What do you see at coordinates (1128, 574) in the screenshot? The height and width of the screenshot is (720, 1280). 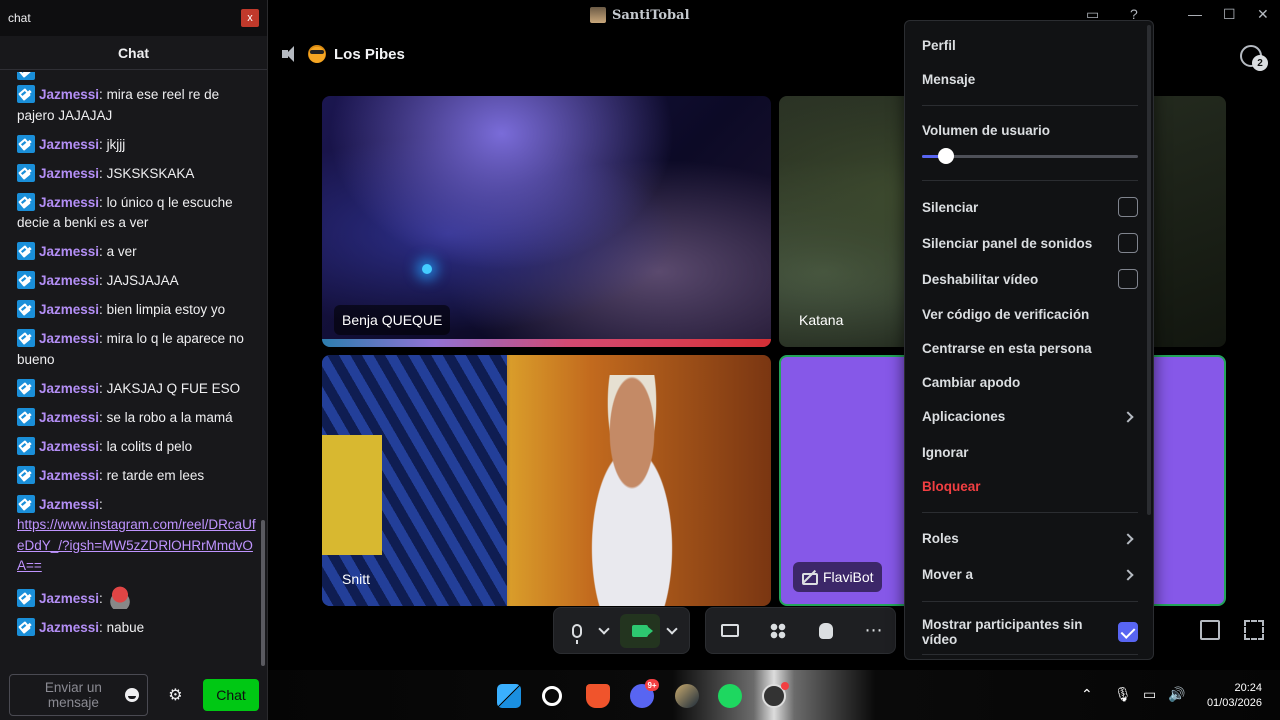 I see `chevron-right-icon` at bounding box center [1128, 574].